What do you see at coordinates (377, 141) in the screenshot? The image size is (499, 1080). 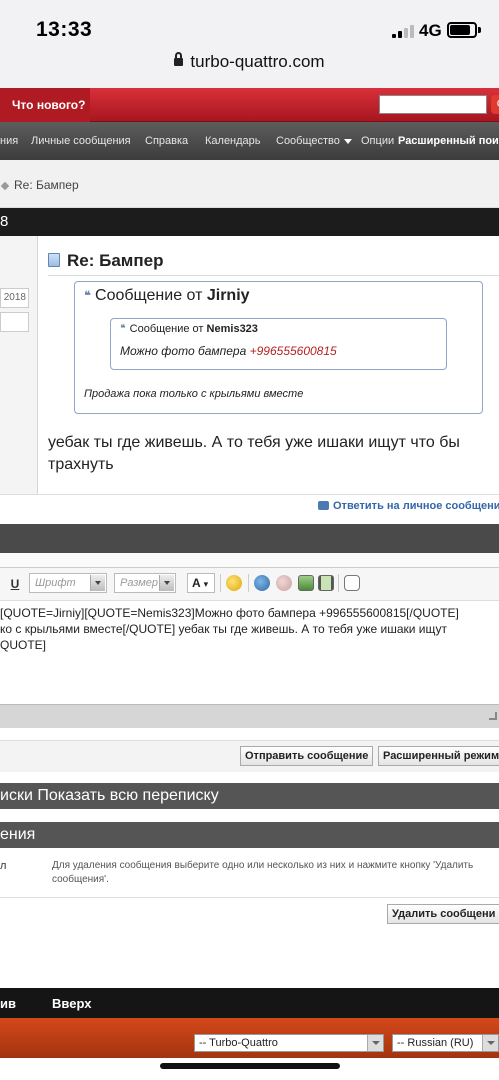 I see `subnav-item-options: Опции` at bounding box center [377, 141].